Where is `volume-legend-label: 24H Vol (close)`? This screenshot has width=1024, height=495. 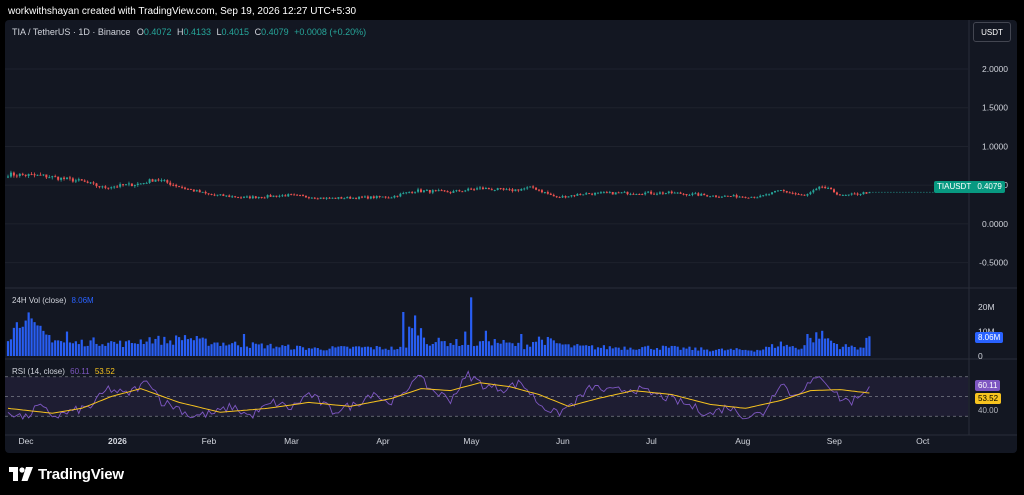
volume-legend-label: 24H Vol (close) is located at coordinates (39, 300).